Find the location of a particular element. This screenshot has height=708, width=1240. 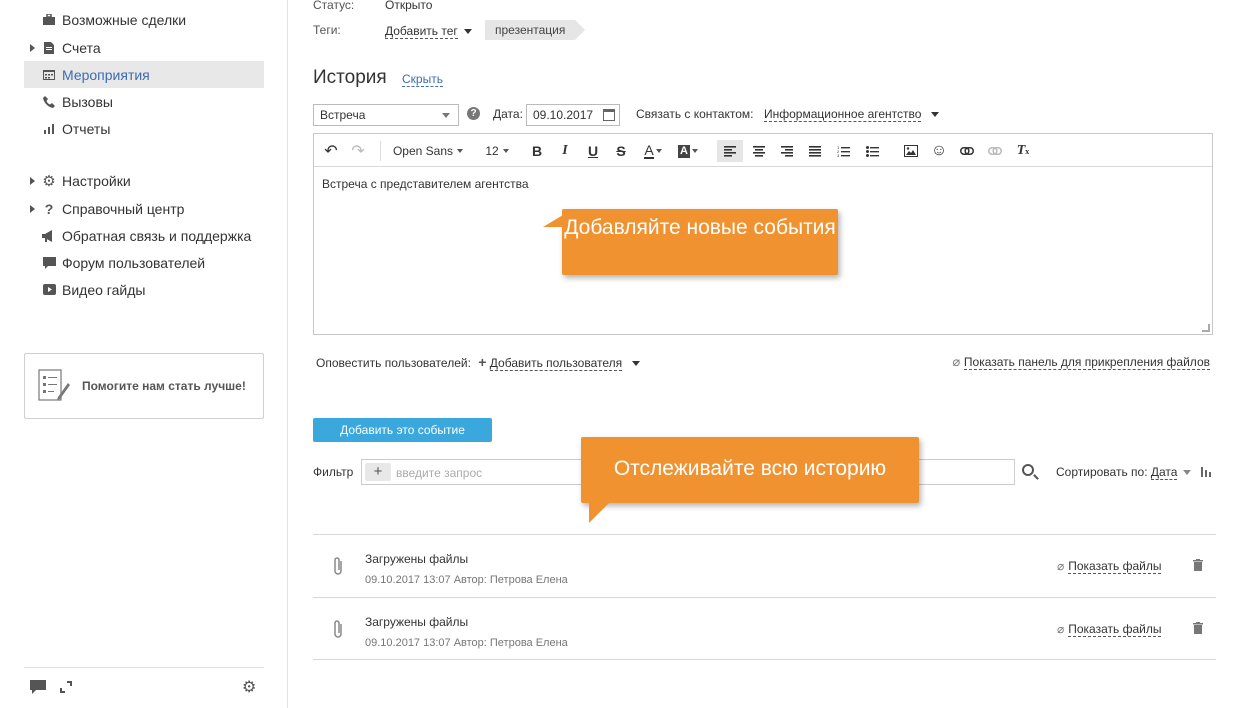

sidebar-item-reports: Отчеты is located at coordinates (144, 128).